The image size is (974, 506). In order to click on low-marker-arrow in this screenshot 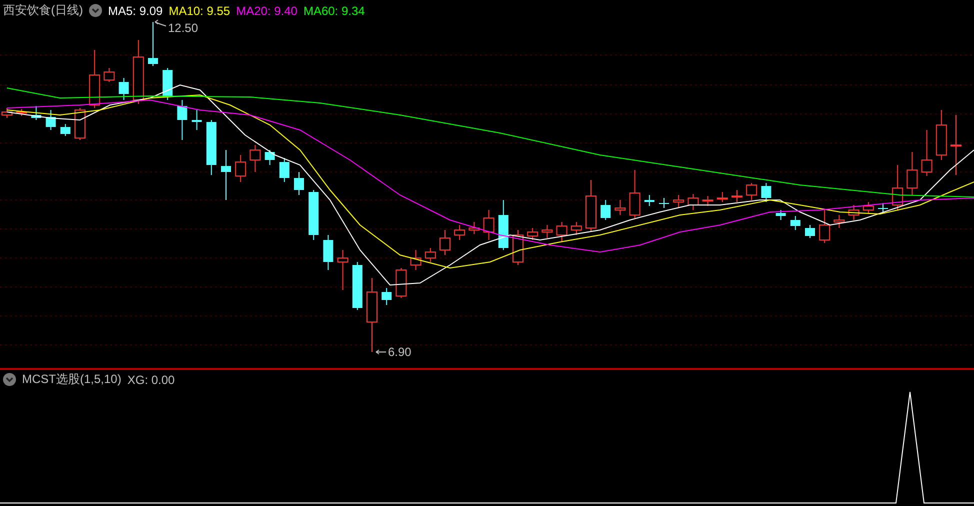, I will do `click(381, 352)`.